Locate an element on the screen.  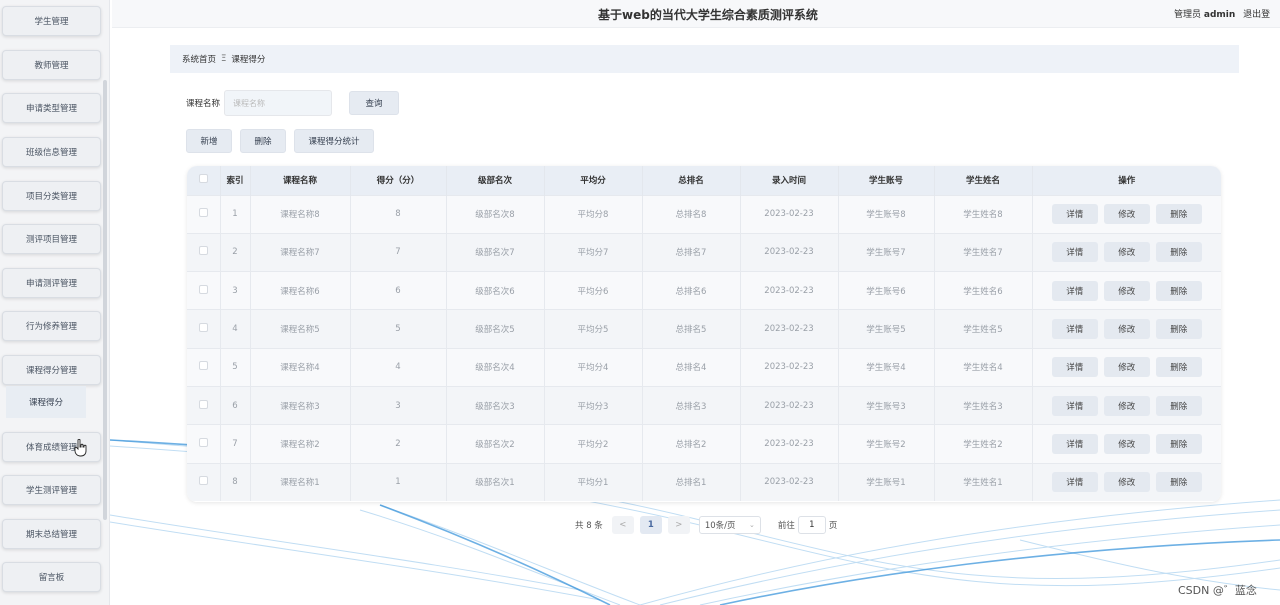
col-header-avg: 平均分 is located at coordinates (593, 180).